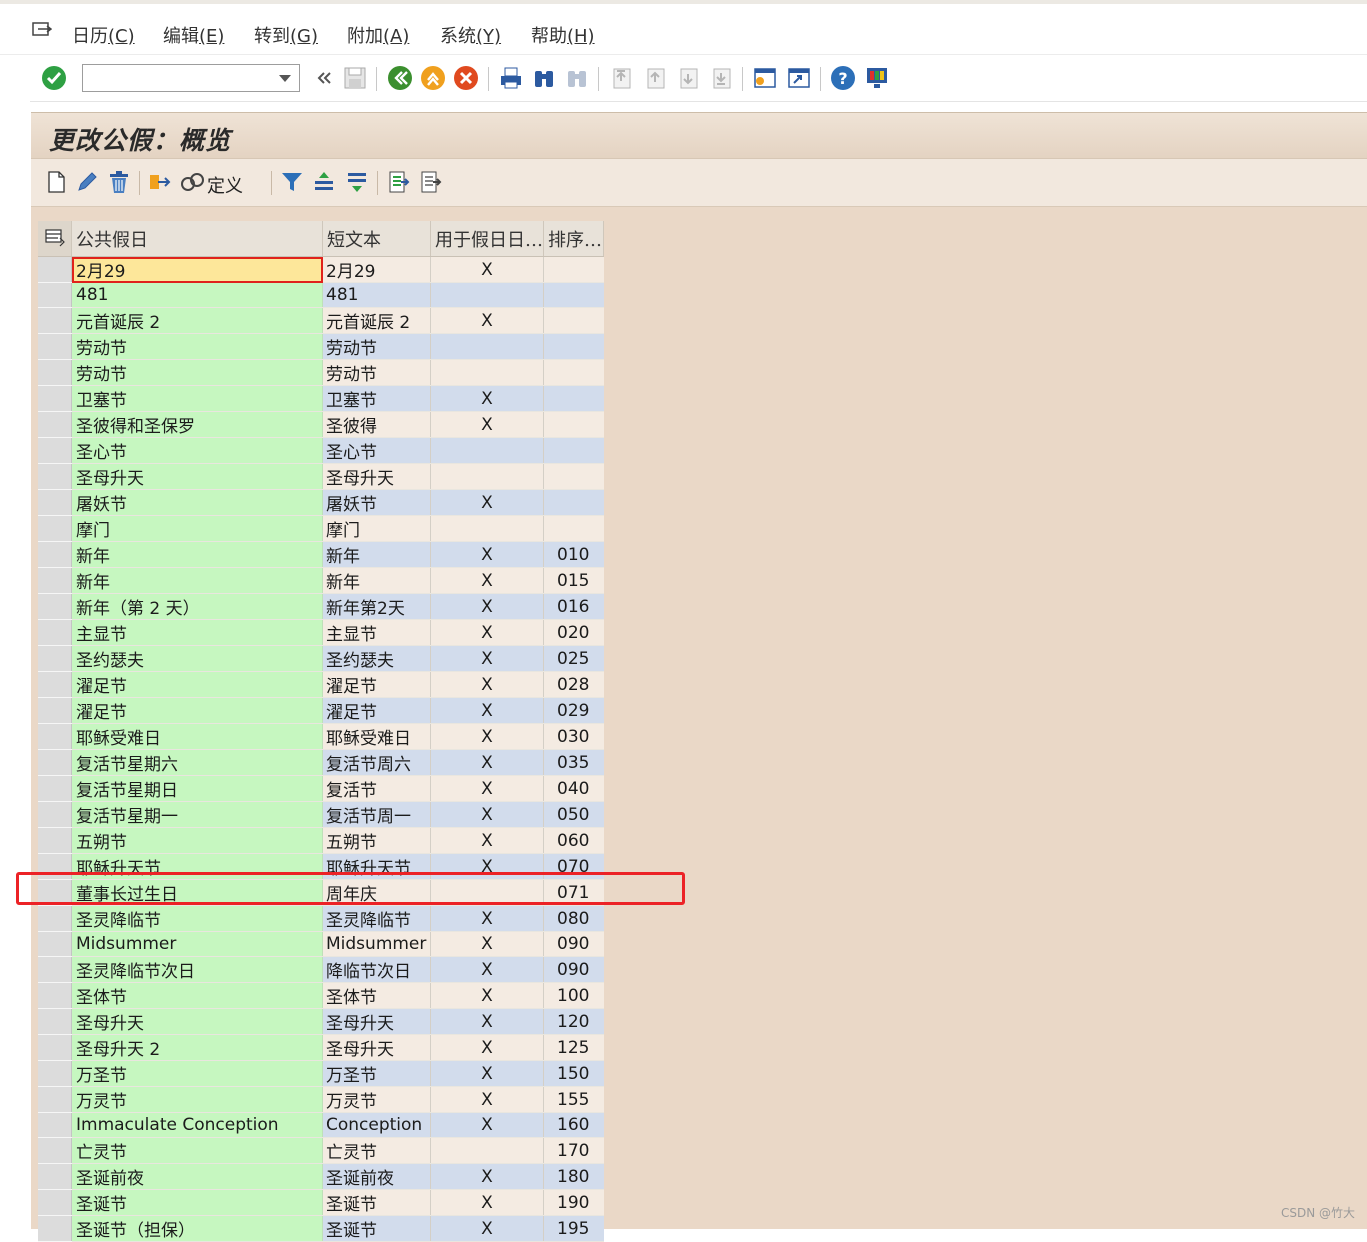 This screenshot has height=1242, width=1367. What do you see at coordinates (197, 450) in the screenshot?
I see `holiday-cell: 圣心节` at bounding box center [197, 450].